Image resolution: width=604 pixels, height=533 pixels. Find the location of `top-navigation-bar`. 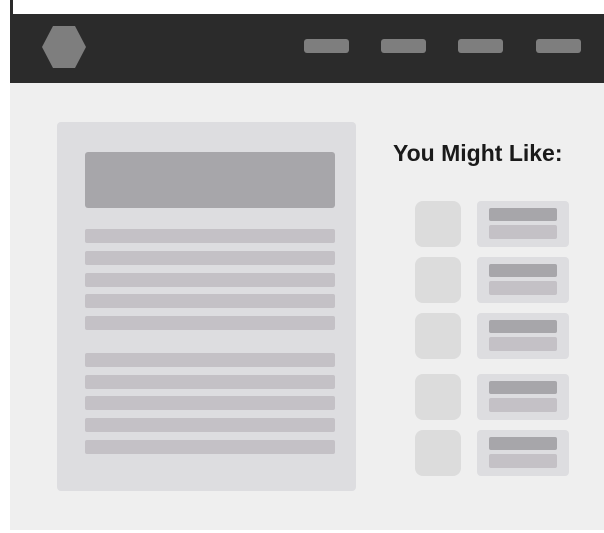

top-navigation-bar is located at coordinates (307, 48).